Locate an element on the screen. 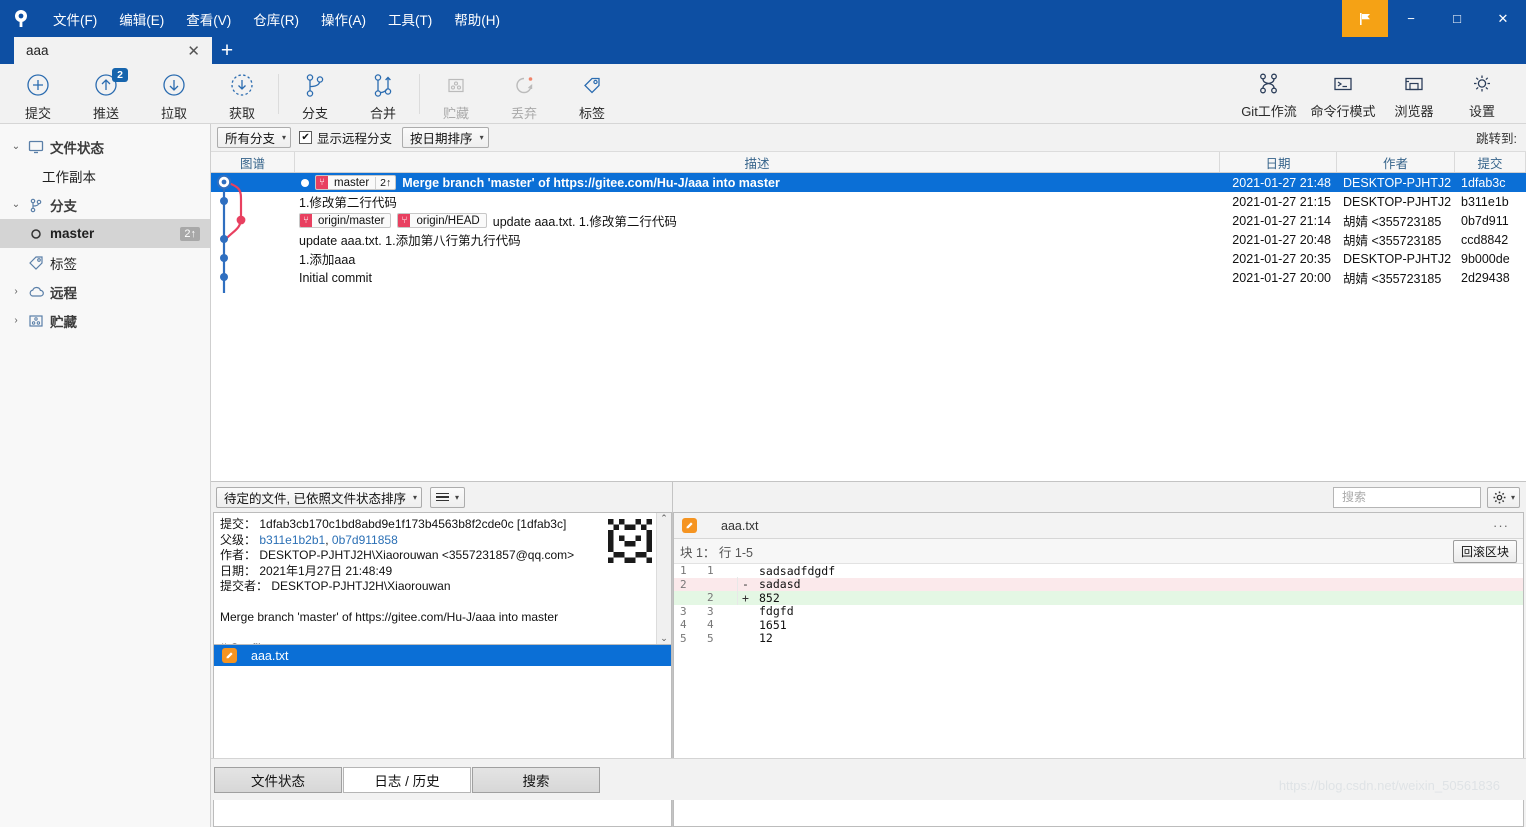 This screenshot has height=827, width=1526. row-date-cell: 2021-01-27 21:14 is located at coordinates (1281, 220).